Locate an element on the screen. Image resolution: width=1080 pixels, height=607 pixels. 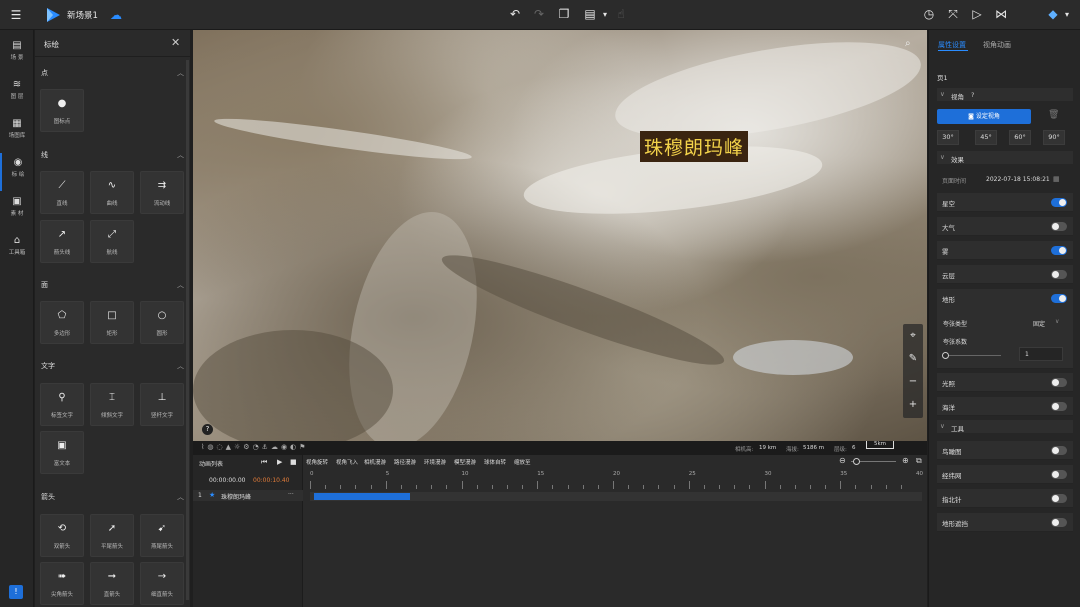
tab-zoom-to: 缩放至 is located at coordinates (522, 462).